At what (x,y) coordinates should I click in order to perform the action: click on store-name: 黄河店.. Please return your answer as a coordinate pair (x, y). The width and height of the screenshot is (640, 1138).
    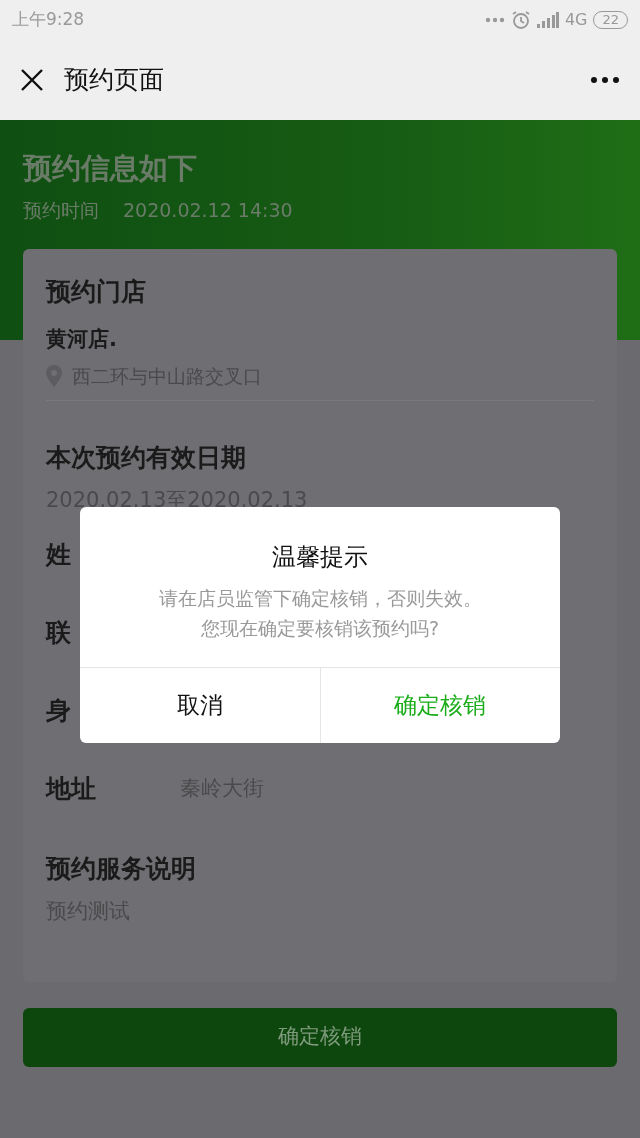
    Looking at the image, I should click on (82, 339).